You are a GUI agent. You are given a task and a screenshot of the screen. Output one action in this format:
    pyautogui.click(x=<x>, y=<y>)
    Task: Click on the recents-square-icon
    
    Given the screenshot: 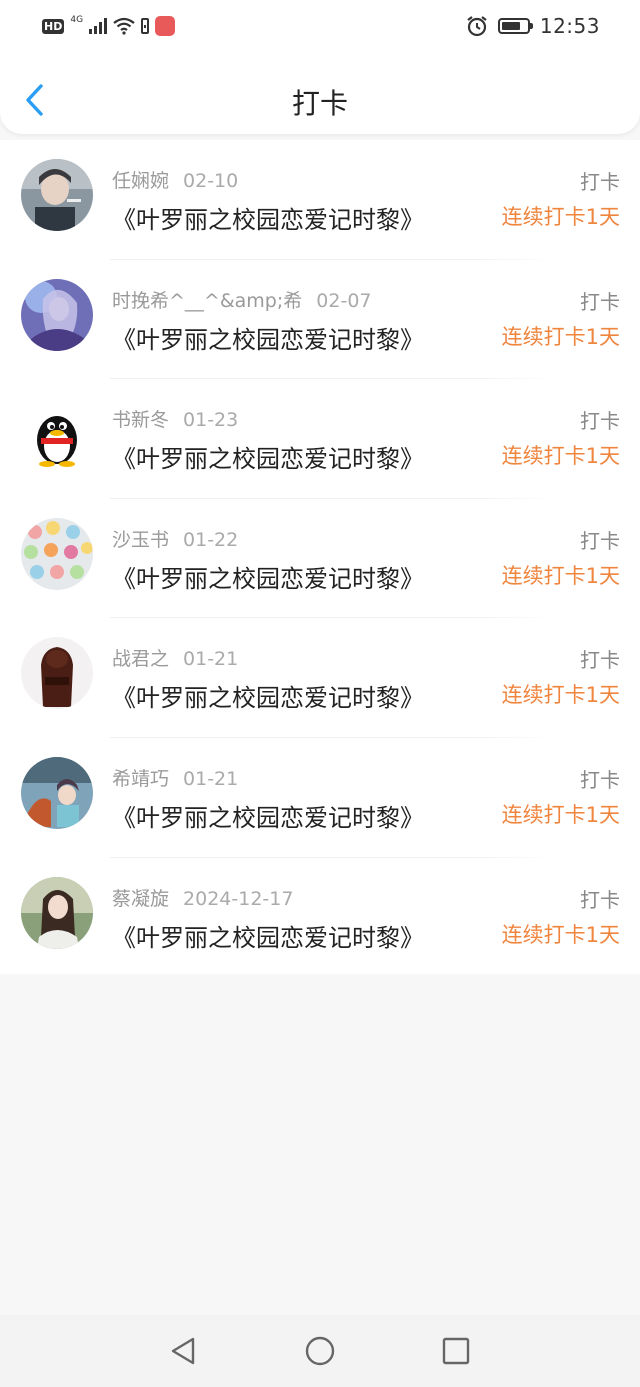 What is the action you would take?
    pyautogui.click(x=456, y=1351)
    